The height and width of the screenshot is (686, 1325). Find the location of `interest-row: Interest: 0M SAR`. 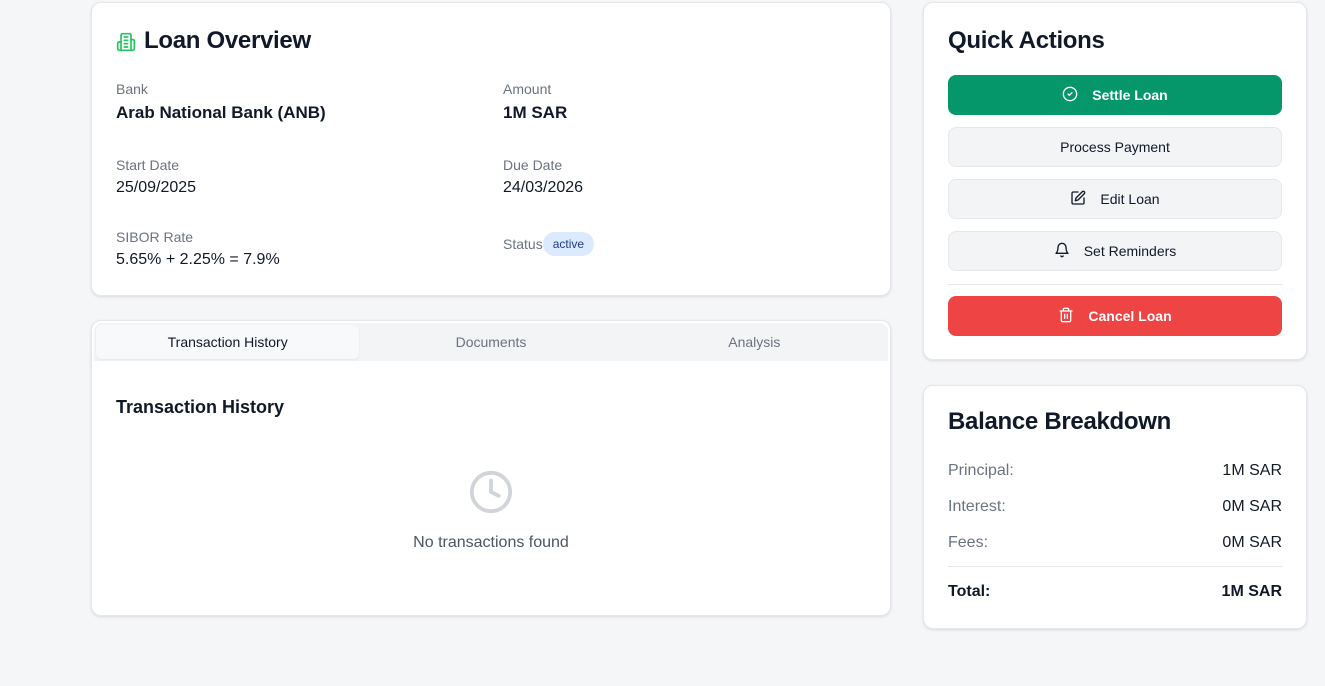

interest-row: Interest: 0M SAR is located at coordinates (1115, 507).